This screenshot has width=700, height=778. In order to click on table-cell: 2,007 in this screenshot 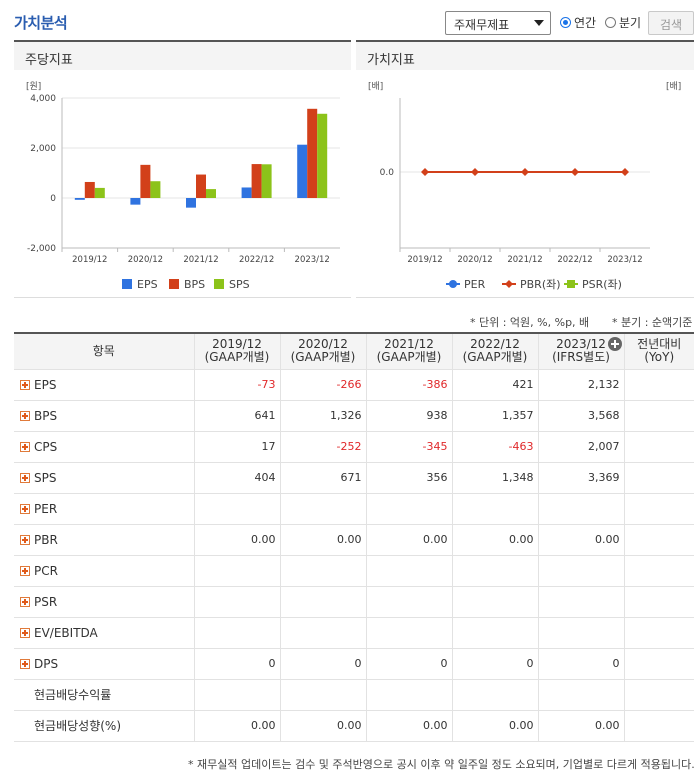, I will do `click(580, 447)`.